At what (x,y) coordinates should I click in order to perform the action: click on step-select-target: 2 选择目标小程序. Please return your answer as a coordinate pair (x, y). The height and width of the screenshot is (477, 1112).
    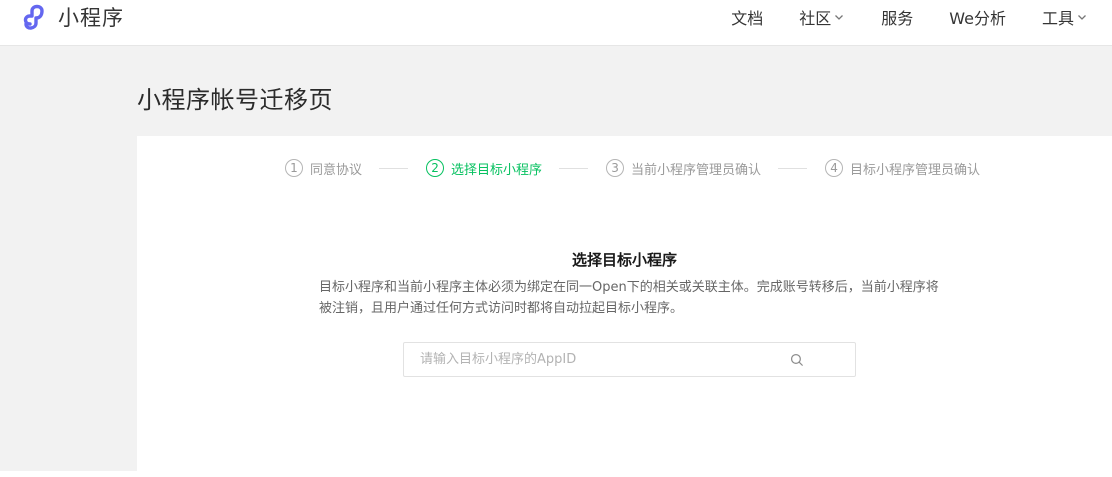
    Looking at the image, I should click on (484, 168).